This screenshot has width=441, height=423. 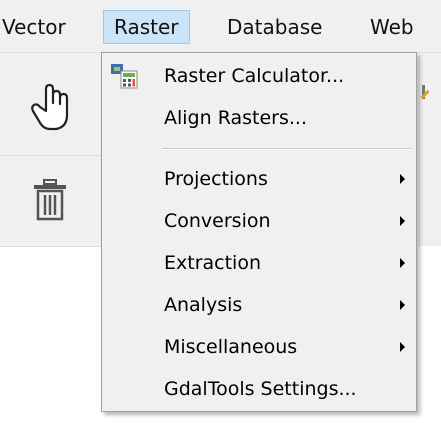 I want to click on menu-item-conversion: Conversion, so click(x=259, y=221).